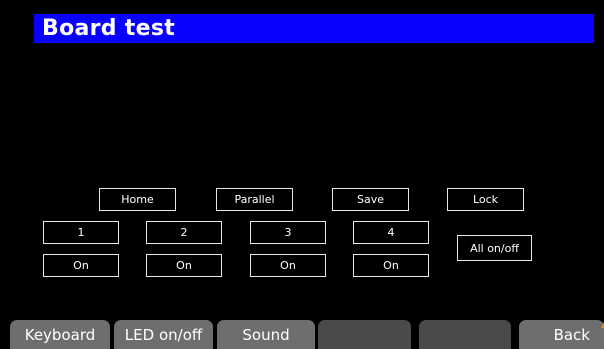 This screenshot has height=349, width=604. I want to click on channel-2-button: 2, so click(184, 232).